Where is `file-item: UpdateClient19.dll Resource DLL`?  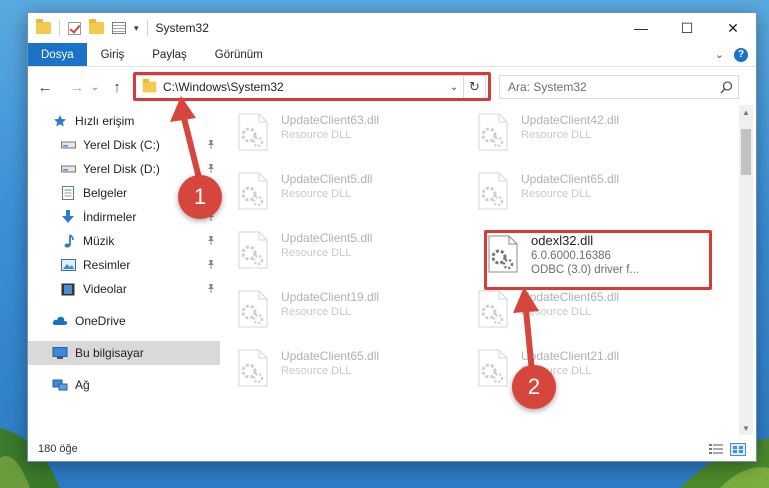 file-item: UpdateClient19.dll Resource DLL is located at coordinates (331, 311).